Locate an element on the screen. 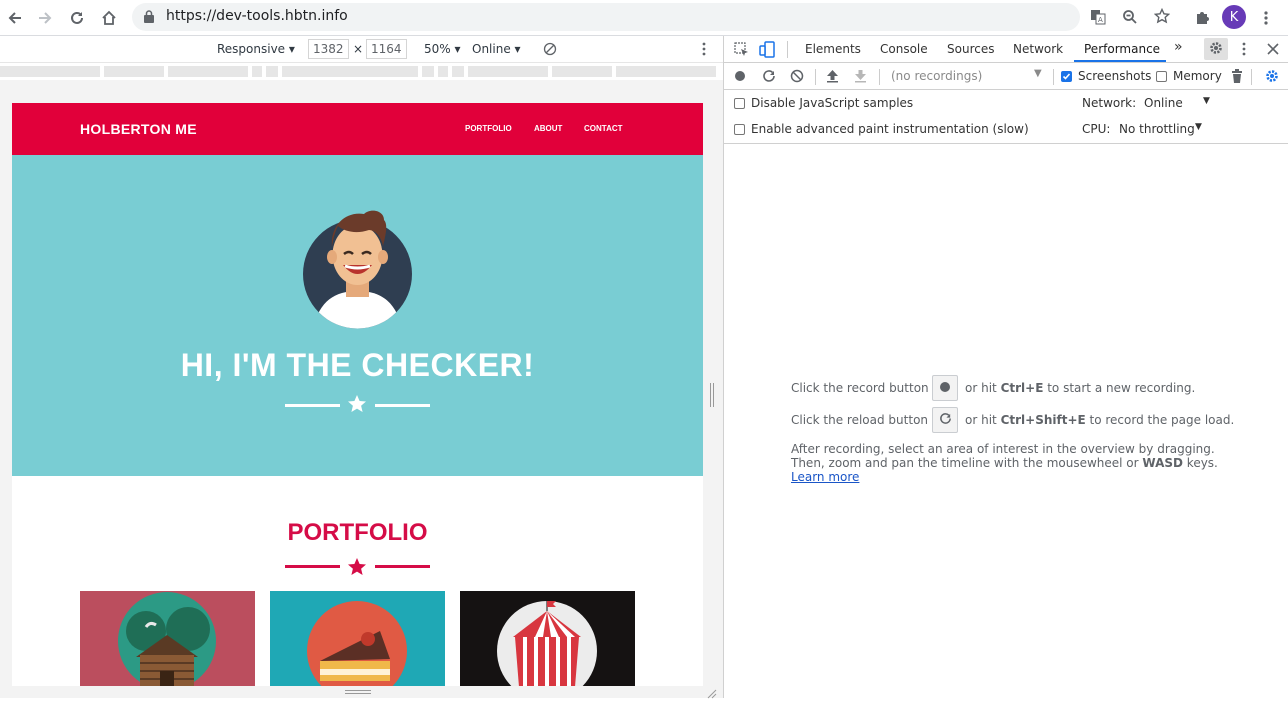 This screenshot has width=1288, height=702. screenshots-checkbox is located at coordinates (1066, 76).